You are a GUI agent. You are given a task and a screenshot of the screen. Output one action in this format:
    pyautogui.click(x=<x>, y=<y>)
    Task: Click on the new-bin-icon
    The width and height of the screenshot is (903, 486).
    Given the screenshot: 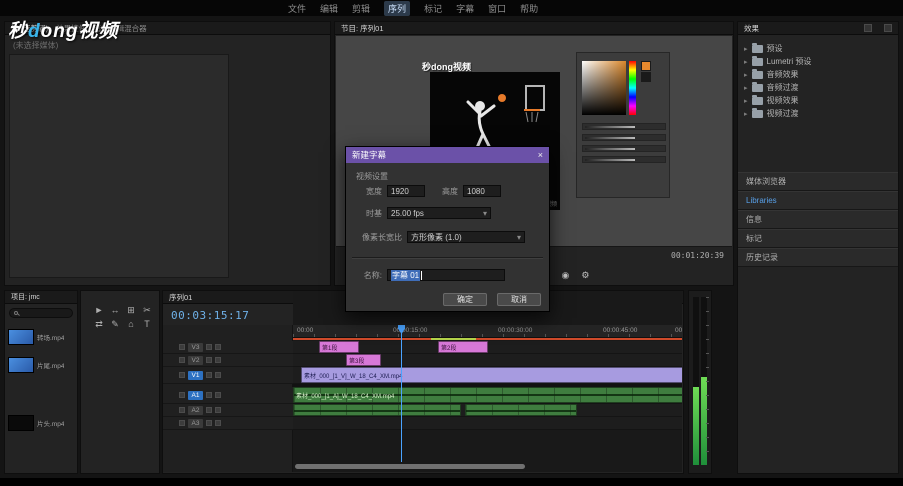 What is the action you would take?
    pyautogui.click(x=888, y=28)
    